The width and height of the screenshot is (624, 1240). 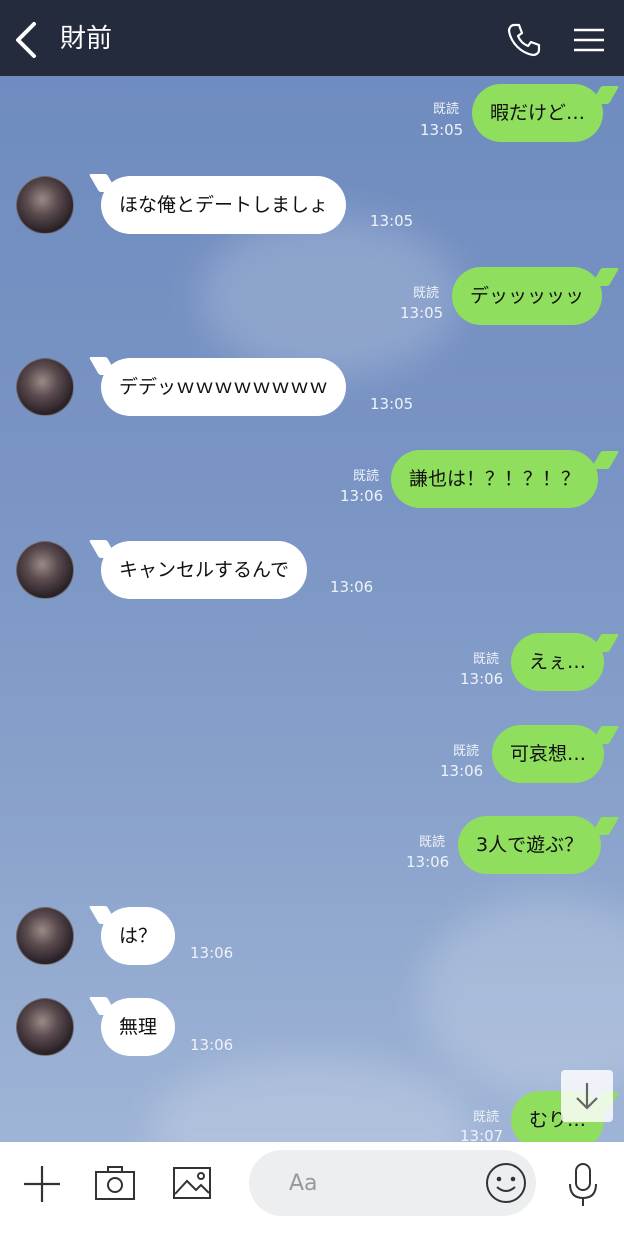 I want to click on camera-button, so click(x=115, y=1183).